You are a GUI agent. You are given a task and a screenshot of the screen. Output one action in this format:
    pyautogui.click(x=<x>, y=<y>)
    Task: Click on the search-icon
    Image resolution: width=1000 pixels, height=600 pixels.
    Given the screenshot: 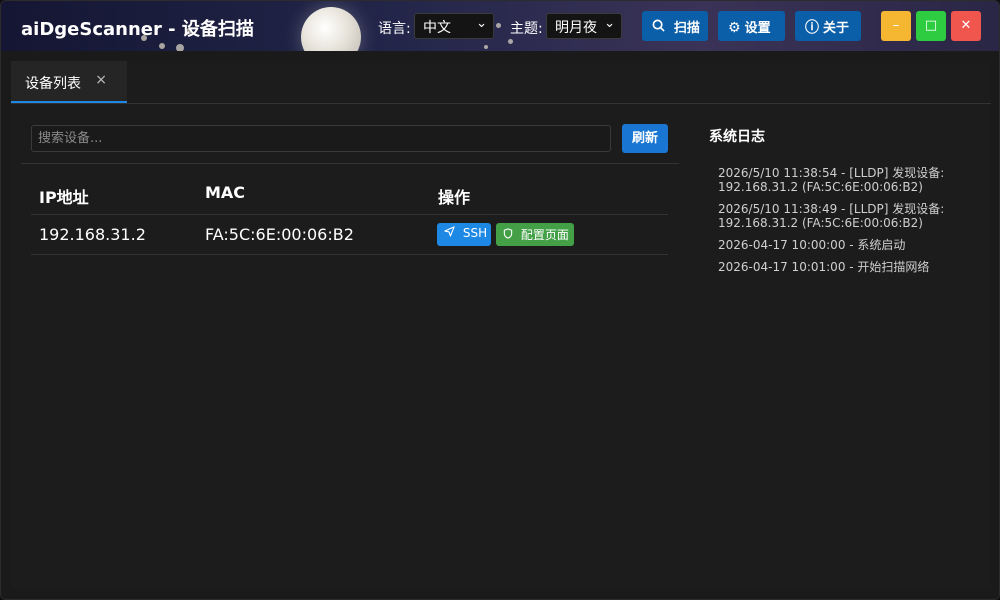 What is the action you would take?
    pyautogui.click(x=661, y=27)
    